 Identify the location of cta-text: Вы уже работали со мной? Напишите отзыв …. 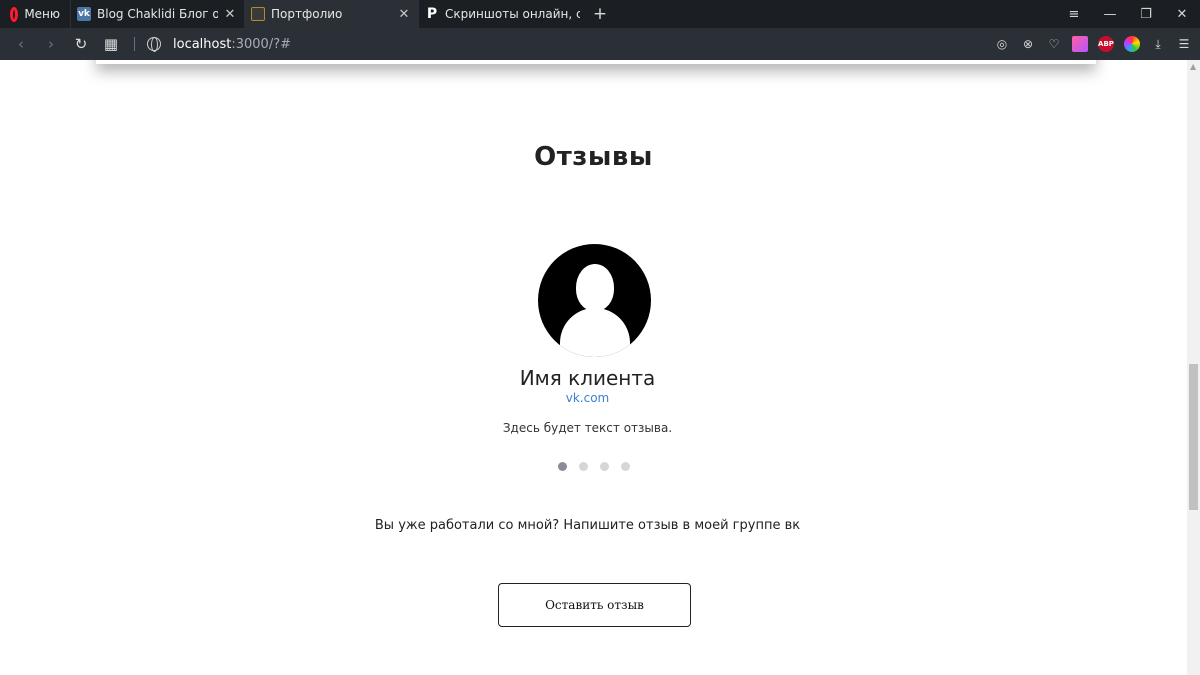
(587, 525).